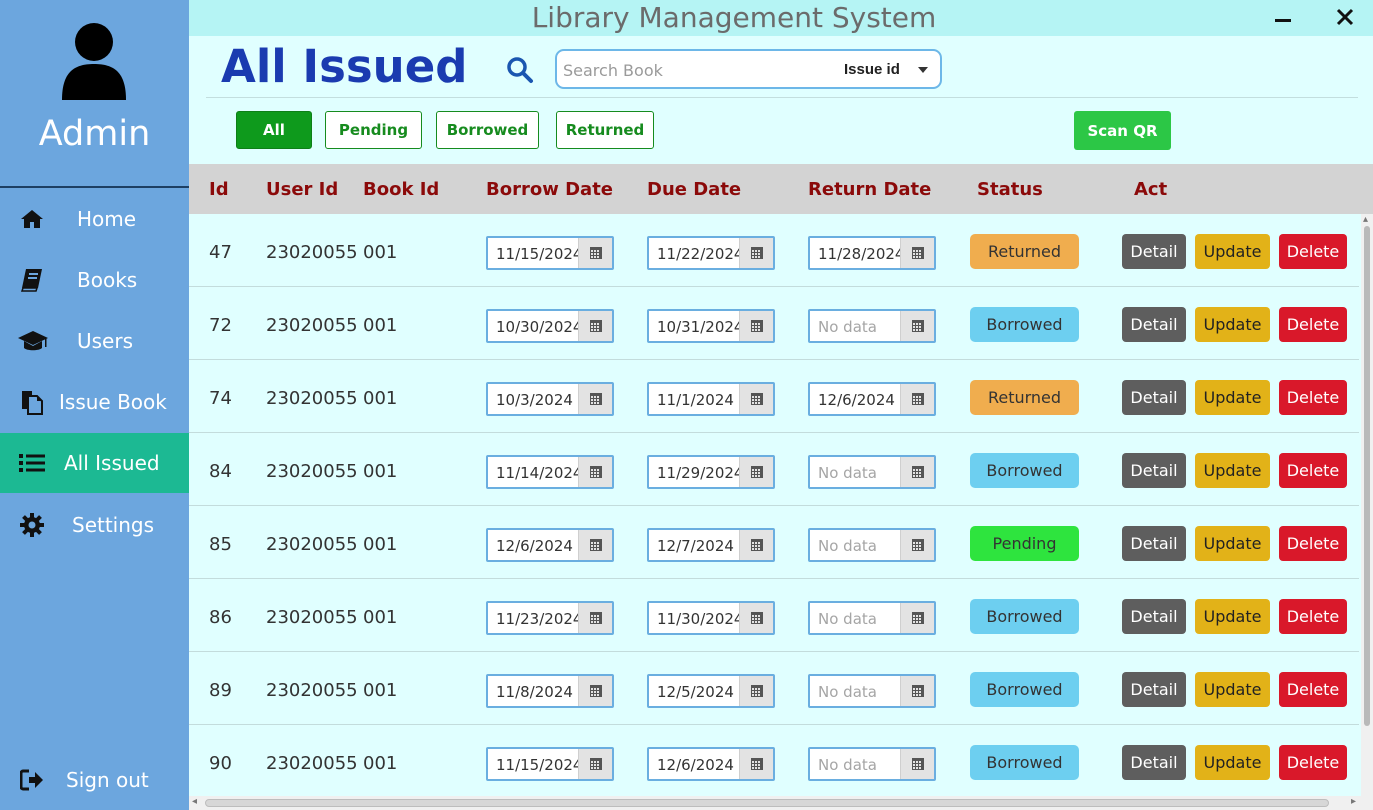 Image resolution: width=1373 pixels, height=810 pixels. I want to click on filter-pending-button: Pending, so click(373, 130).